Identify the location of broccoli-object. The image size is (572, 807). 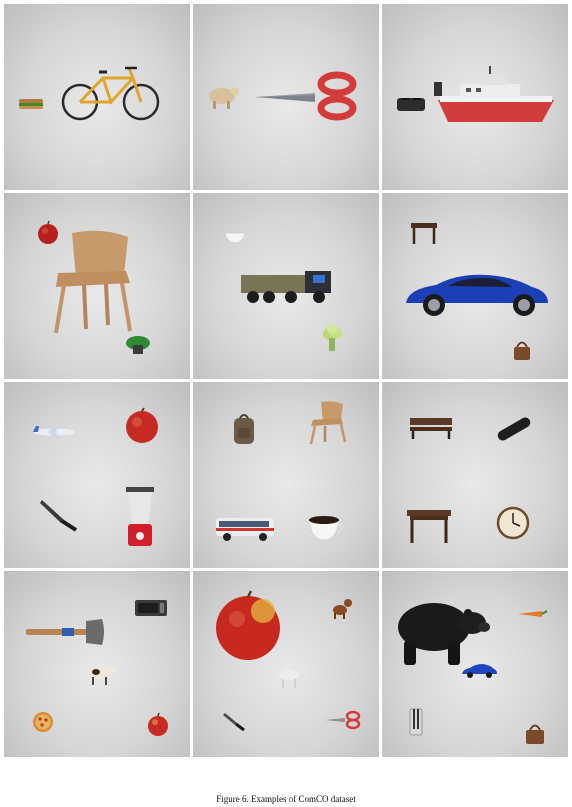
(332, 338).